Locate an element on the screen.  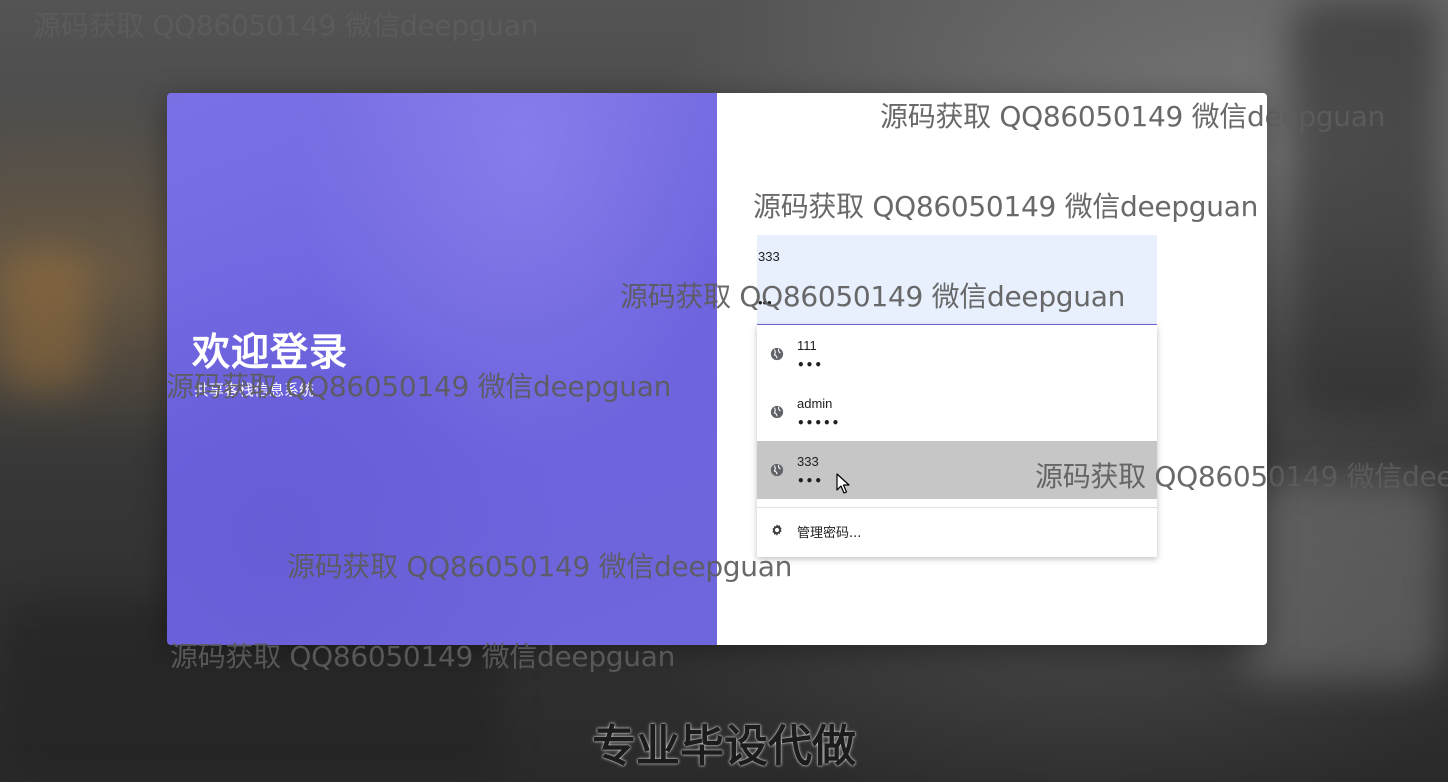
autofill-username: 333 is located at coordinates (808, 461).